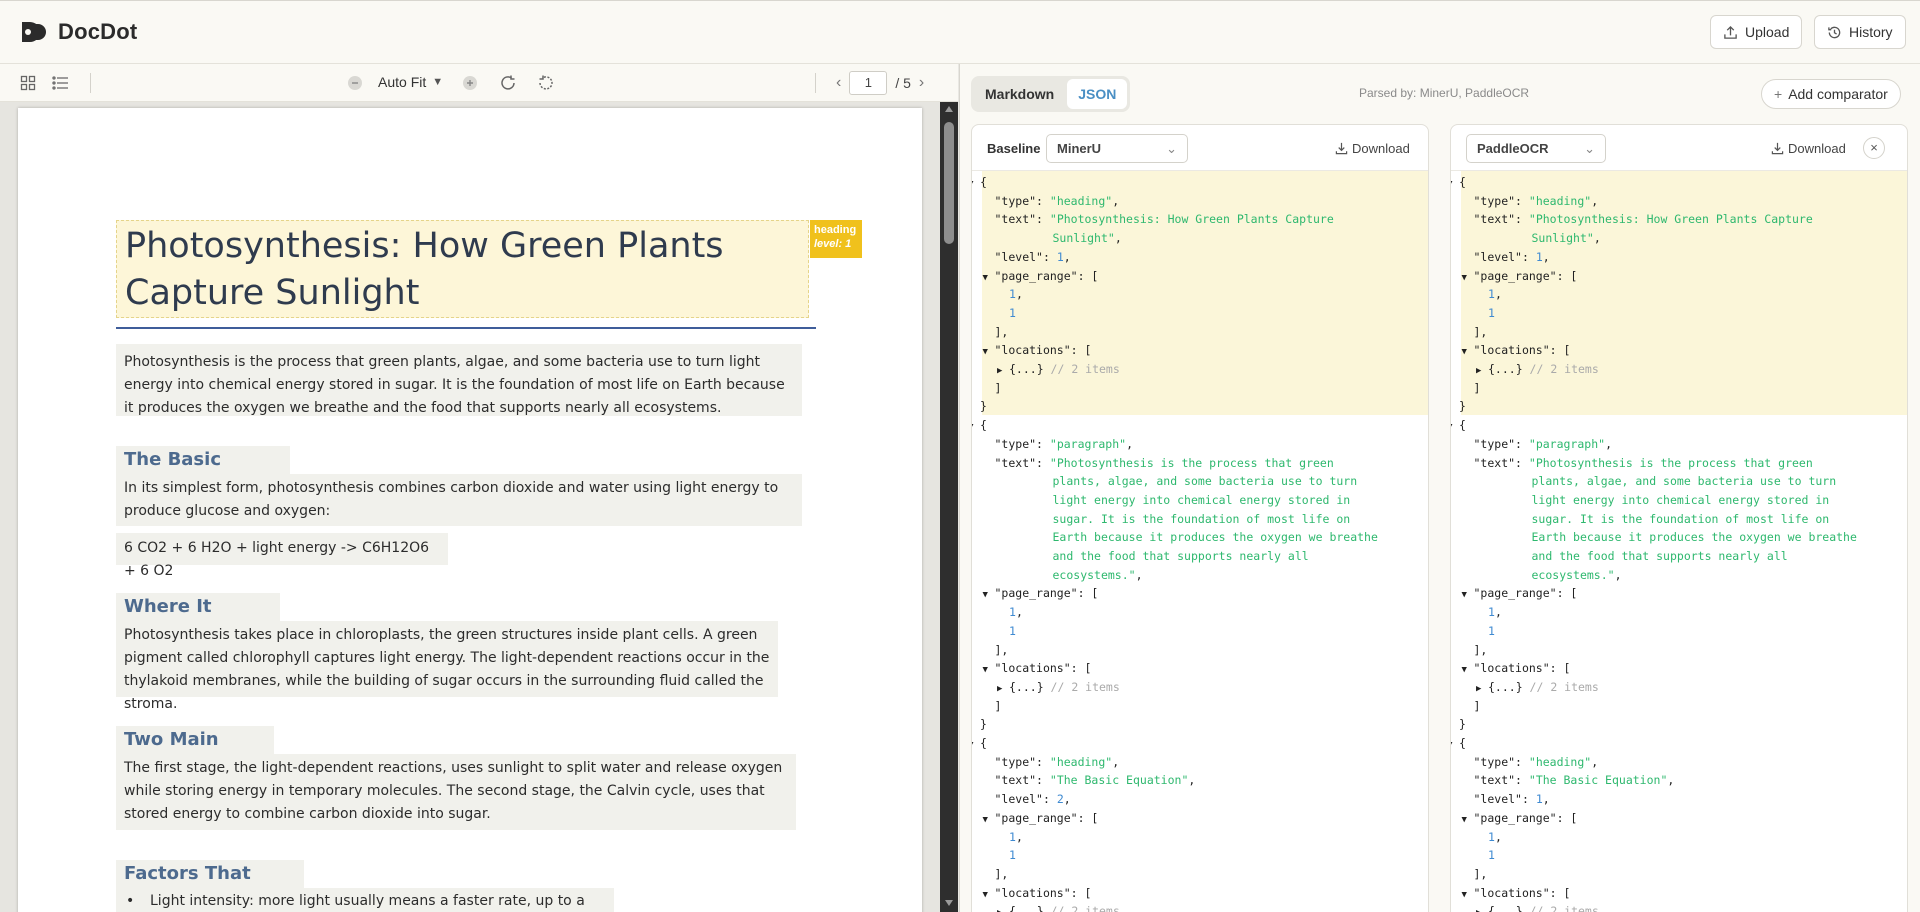 The image size is (1920, 912). Describe the element at coordinates (198, 618) in the screenshot. I see `block-heading-where: Where It Happens` at that location.